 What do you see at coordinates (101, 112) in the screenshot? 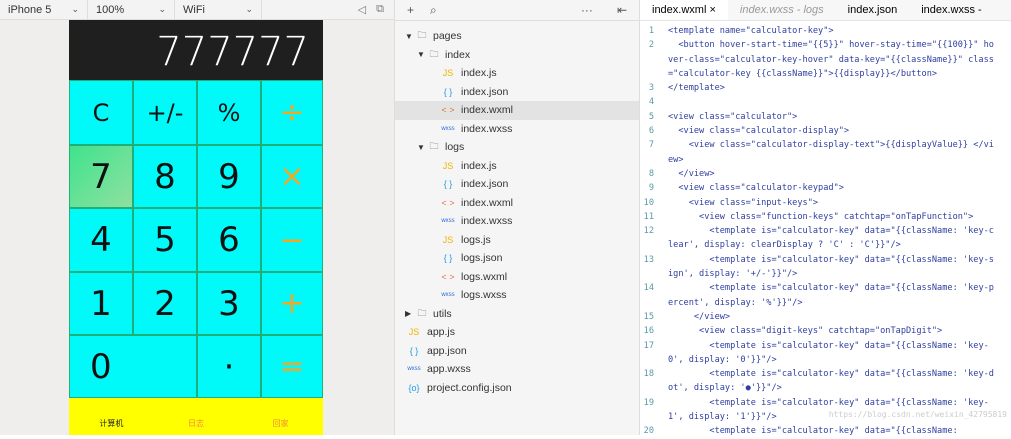
I see `key-button: C` at bounding box center [101, 112].